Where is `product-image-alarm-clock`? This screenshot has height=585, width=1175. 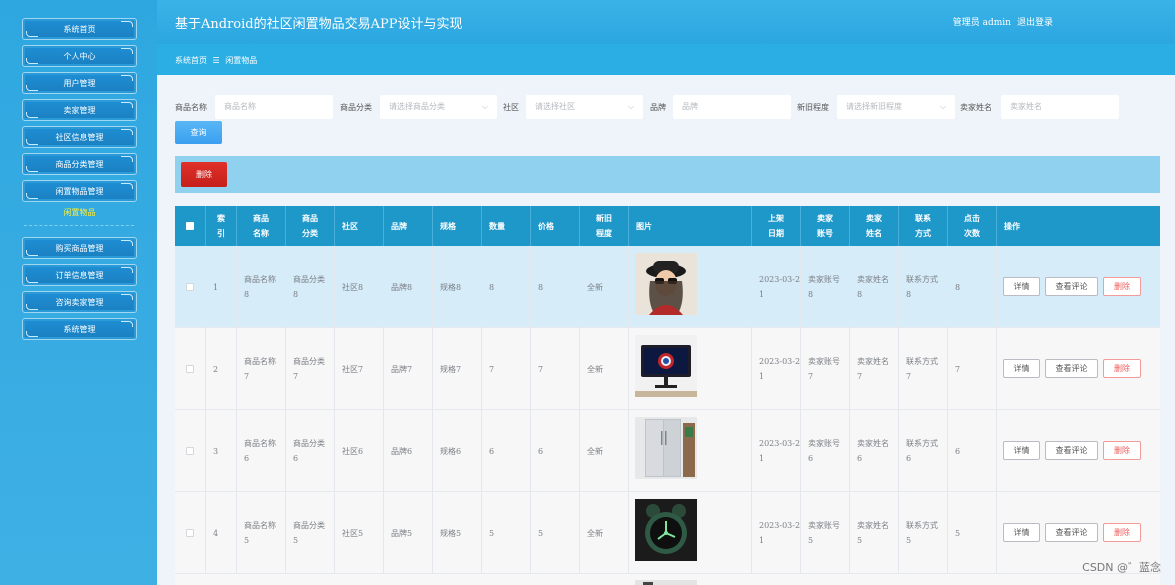 product-image-alarm-clock is located at coordinates (666, 530).